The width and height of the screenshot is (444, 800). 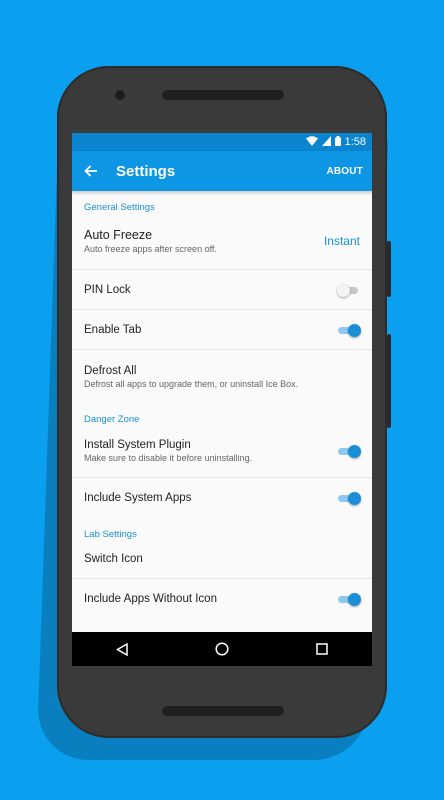 What do you see at coordinates (118, 234) in the screenshot?
I see `setting-label: Auto Freeze` at bounding box center [118, 234].